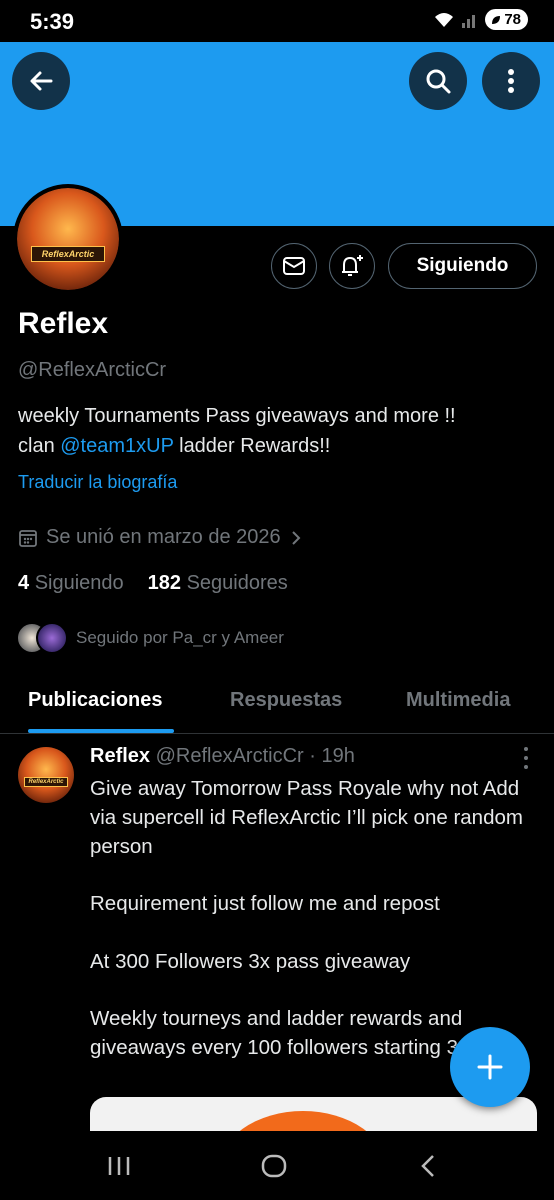  What do you see at coordinates (229, 756) in the screenshot?
I see `post-handle: @ReflexArcticCr` at bounding box center [229, 756].